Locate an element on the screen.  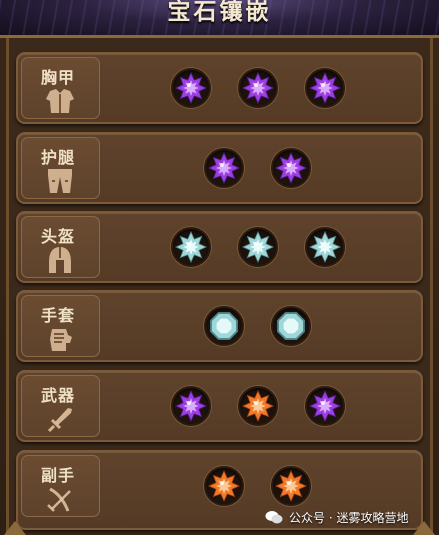
equipment-row-chest: 胸甲 is located at coordinates (219, 88).